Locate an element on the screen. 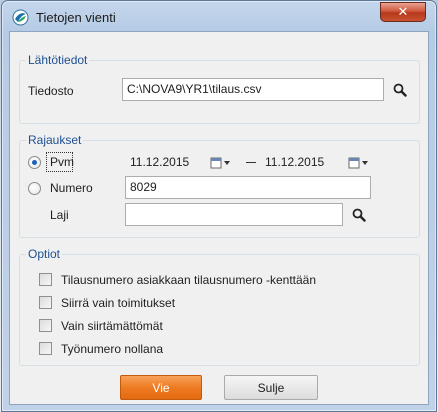 This screenshot has width=438, height=412. number-input: 8029 is located at coordinates (248, 187).